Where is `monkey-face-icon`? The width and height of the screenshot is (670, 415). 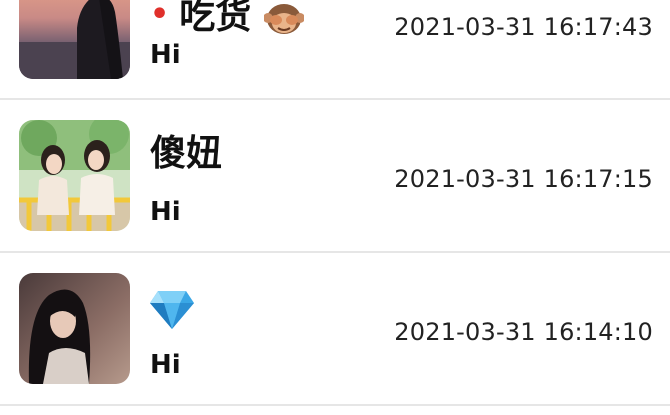
monkey-face-icon is located at coordinates (283, 18).